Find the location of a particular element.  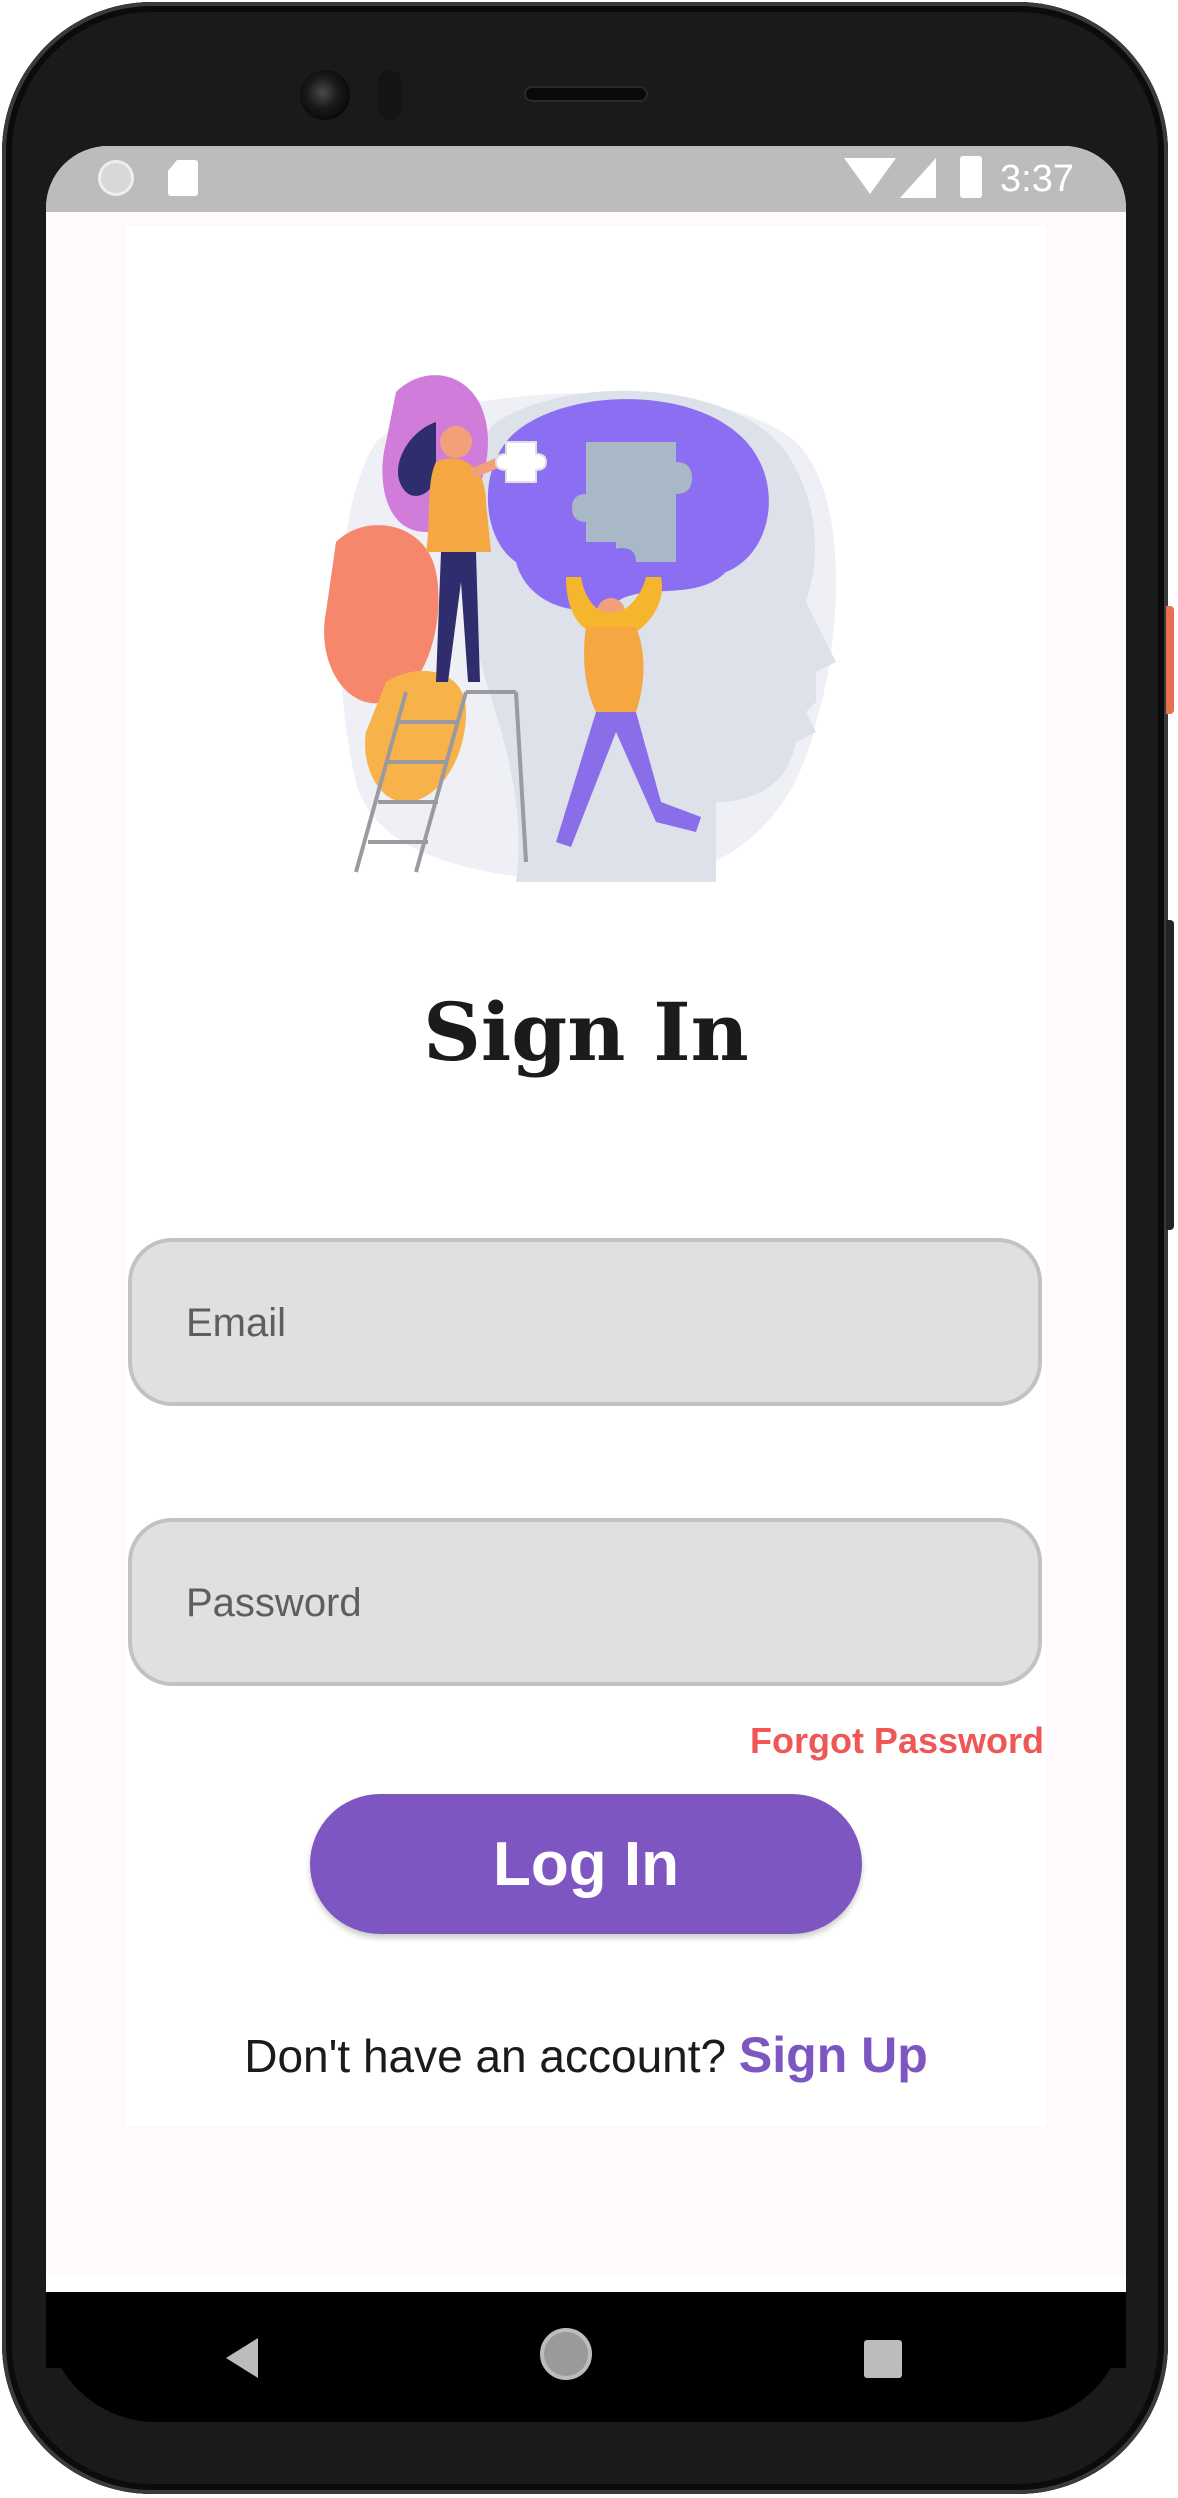

signup-prompt: Don't have an account? is located at coordinates (485, 2056).